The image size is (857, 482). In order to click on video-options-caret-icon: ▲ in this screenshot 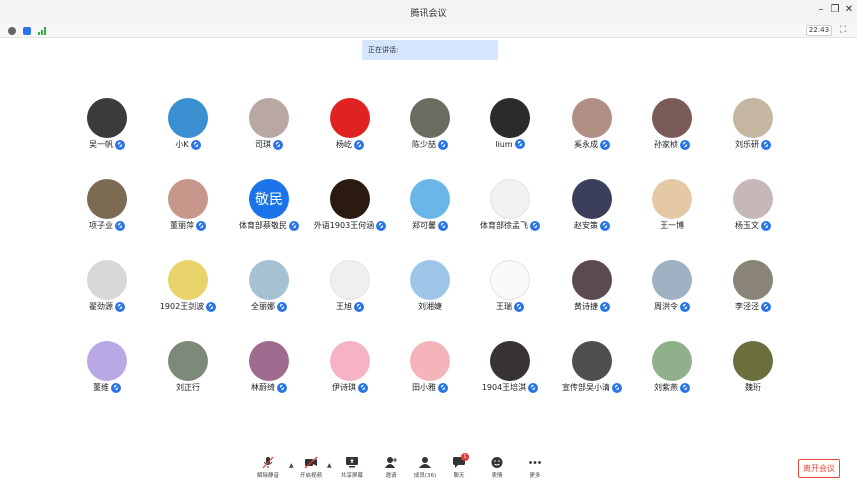, I will do `click(329, 465)`.